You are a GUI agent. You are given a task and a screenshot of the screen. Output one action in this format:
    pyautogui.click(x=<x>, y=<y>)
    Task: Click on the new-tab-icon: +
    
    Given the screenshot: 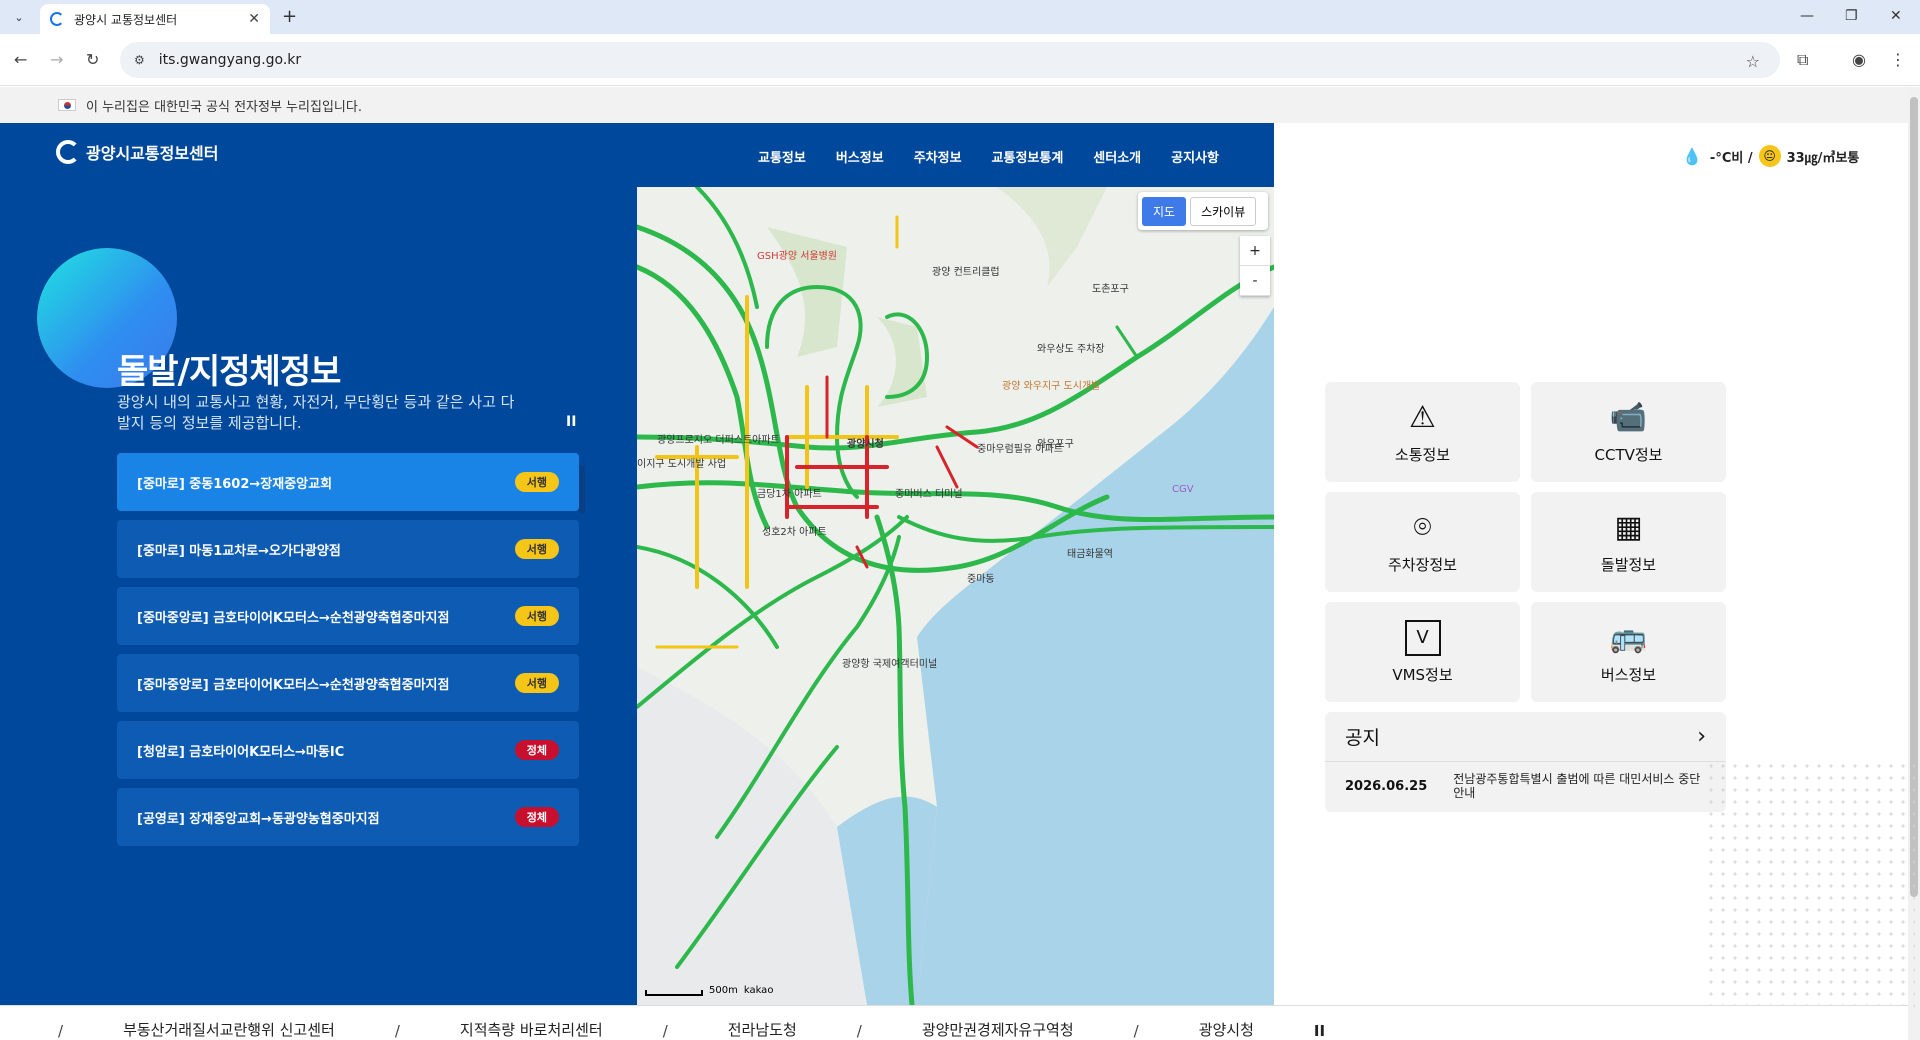 What is the action you would take?
    pyautogui.click(x=289, y=16)
    